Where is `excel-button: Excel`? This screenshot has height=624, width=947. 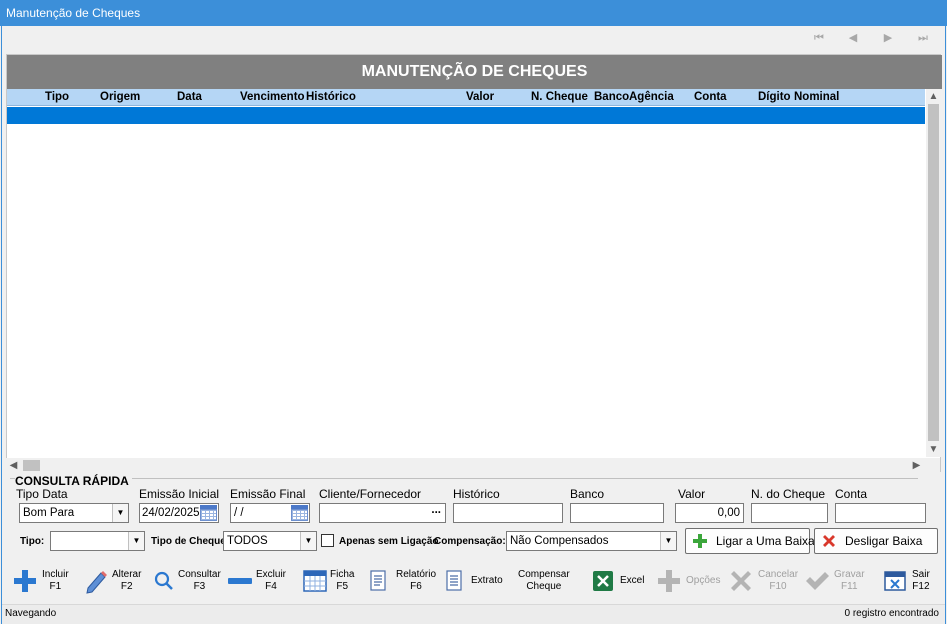
excel-button: Excel is located at coordinates (620, 582).